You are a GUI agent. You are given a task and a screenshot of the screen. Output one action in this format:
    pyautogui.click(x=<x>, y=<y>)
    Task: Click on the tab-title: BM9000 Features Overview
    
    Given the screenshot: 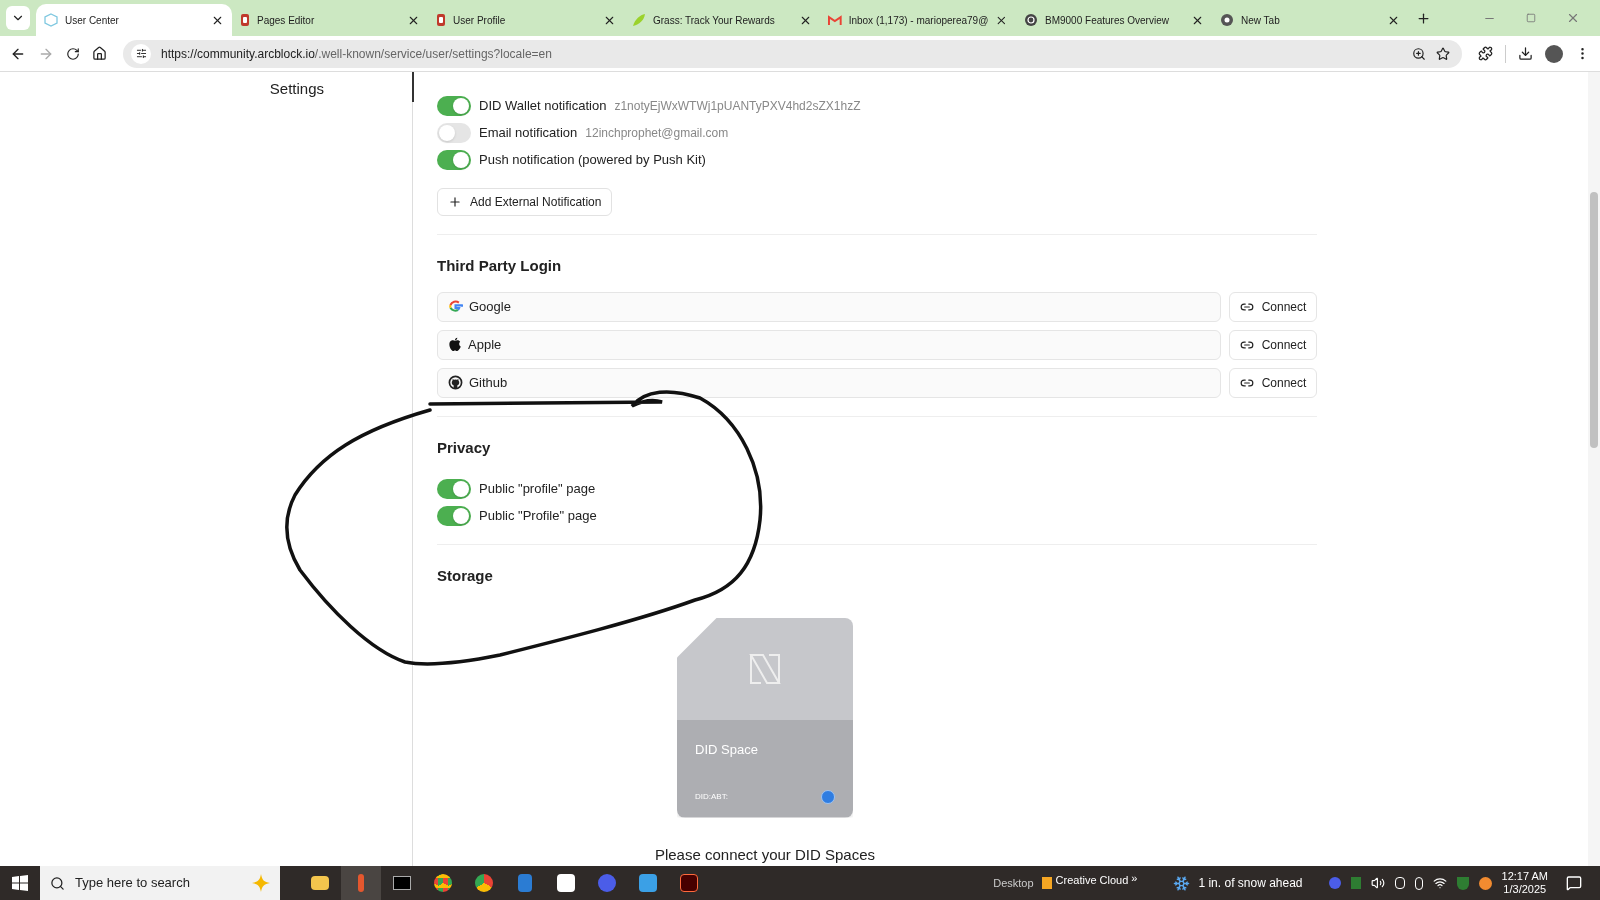 What is the action you would take?
    pyautogui.click(x=1107, y=20)
    